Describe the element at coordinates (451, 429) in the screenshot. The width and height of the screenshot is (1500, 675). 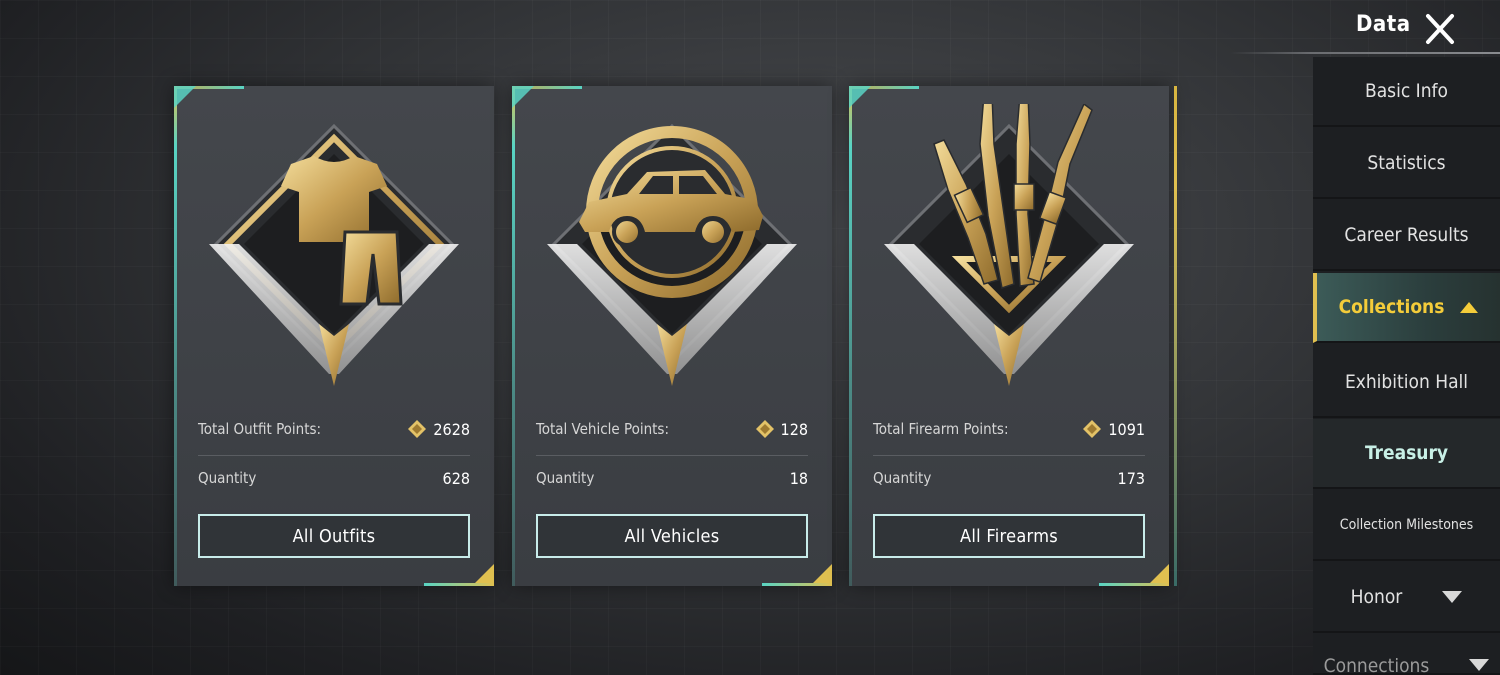
I see `points-number: 2628` at that location.